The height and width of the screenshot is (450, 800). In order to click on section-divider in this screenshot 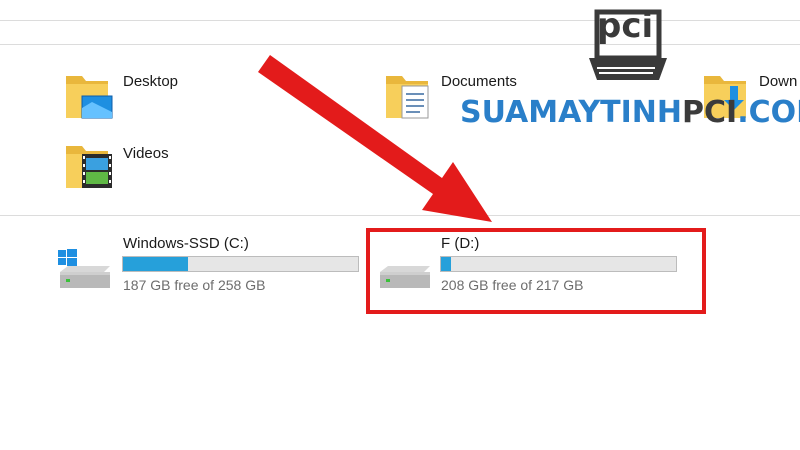, I will do `click(400, 215)`.